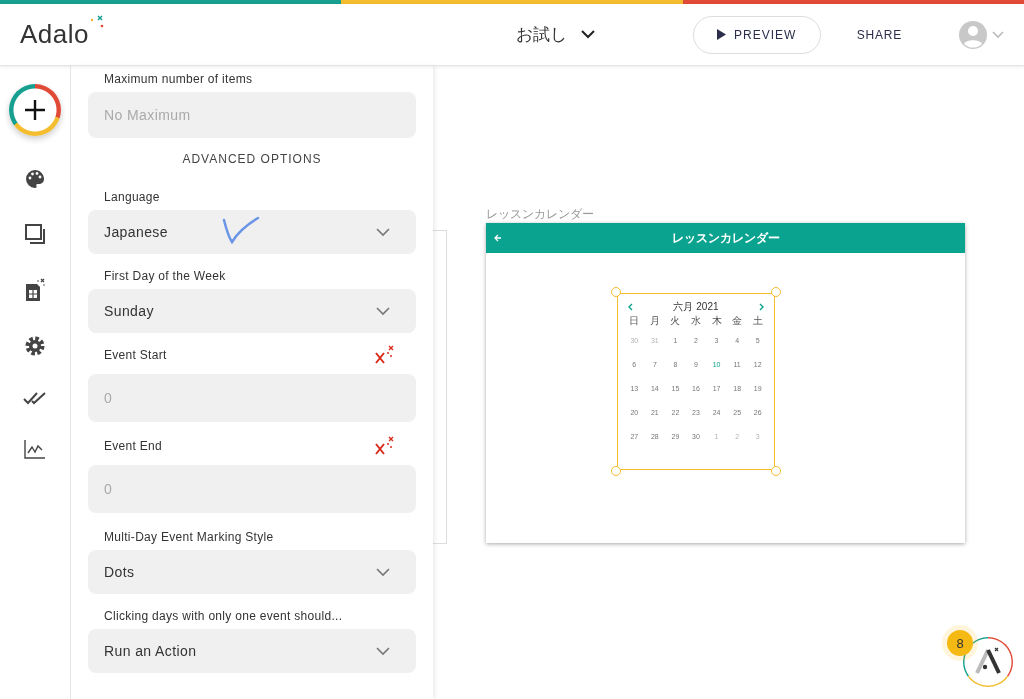 The width and height of the screenshot is (1024, 699). I want to click on field-label: Language, so click(132, 197).